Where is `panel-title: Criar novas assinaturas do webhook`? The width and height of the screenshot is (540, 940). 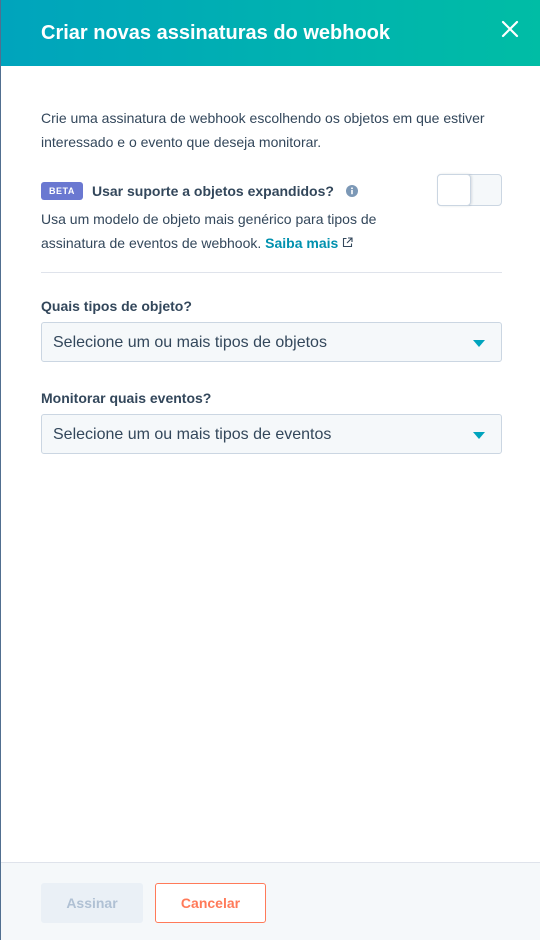 panel-title: Criar novas assinaturas do webhook is located at coordinates (215, 33).